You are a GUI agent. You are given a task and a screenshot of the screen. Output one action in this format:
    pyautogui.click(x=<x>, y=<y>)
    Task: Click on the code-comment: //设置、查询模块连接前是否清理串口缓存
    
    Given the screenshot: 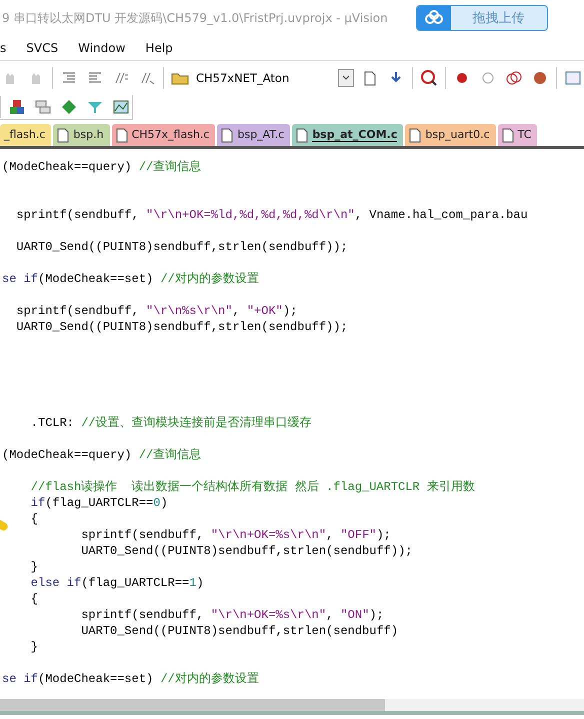 What is the action you would take?
    pyautogui.click(x=196, y=423)
    